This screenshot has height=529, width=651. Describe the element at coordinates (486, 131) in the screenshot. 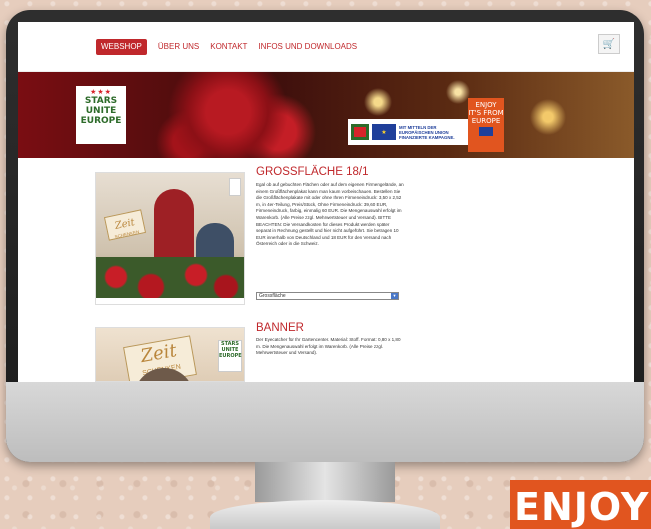

I see `eu-flag-icon` at that location.